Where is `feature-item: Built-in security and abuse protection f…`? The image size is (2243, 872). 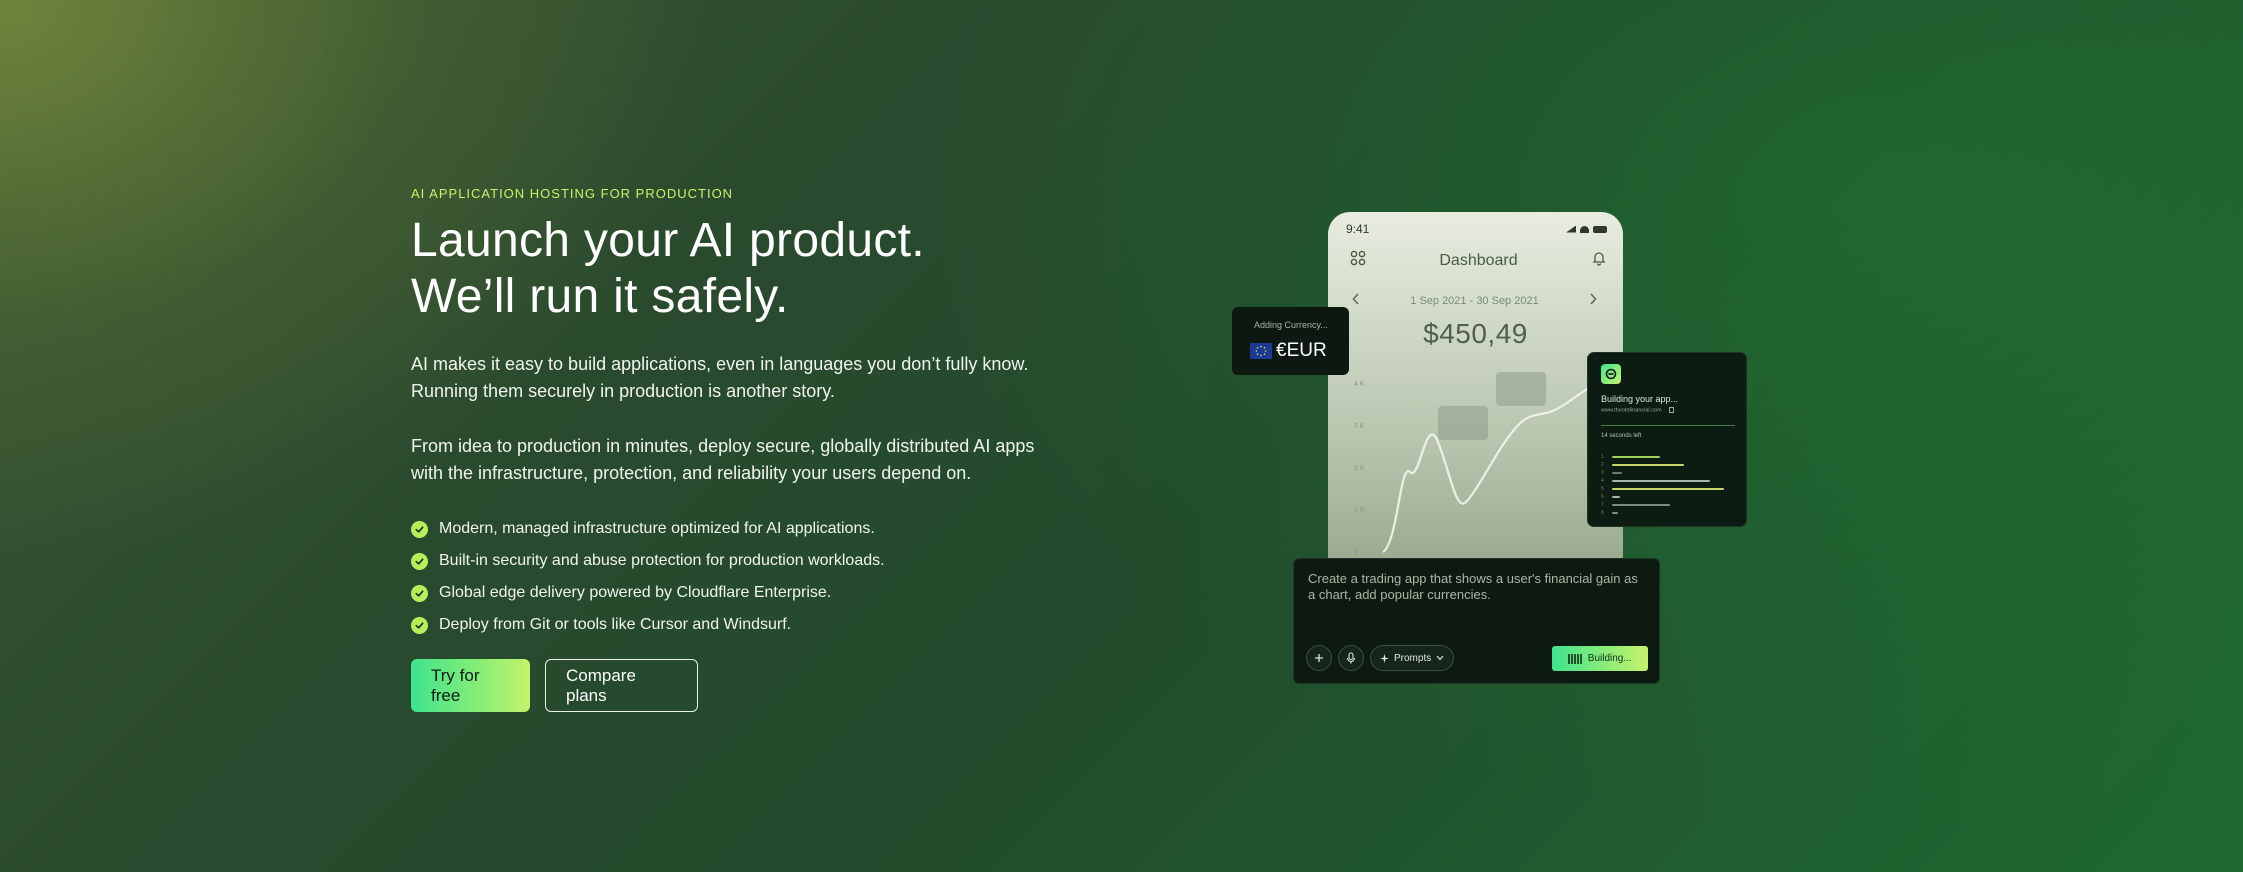
feature-item: Built-in security and abuse protection f… is located at coordinates (741, 561).